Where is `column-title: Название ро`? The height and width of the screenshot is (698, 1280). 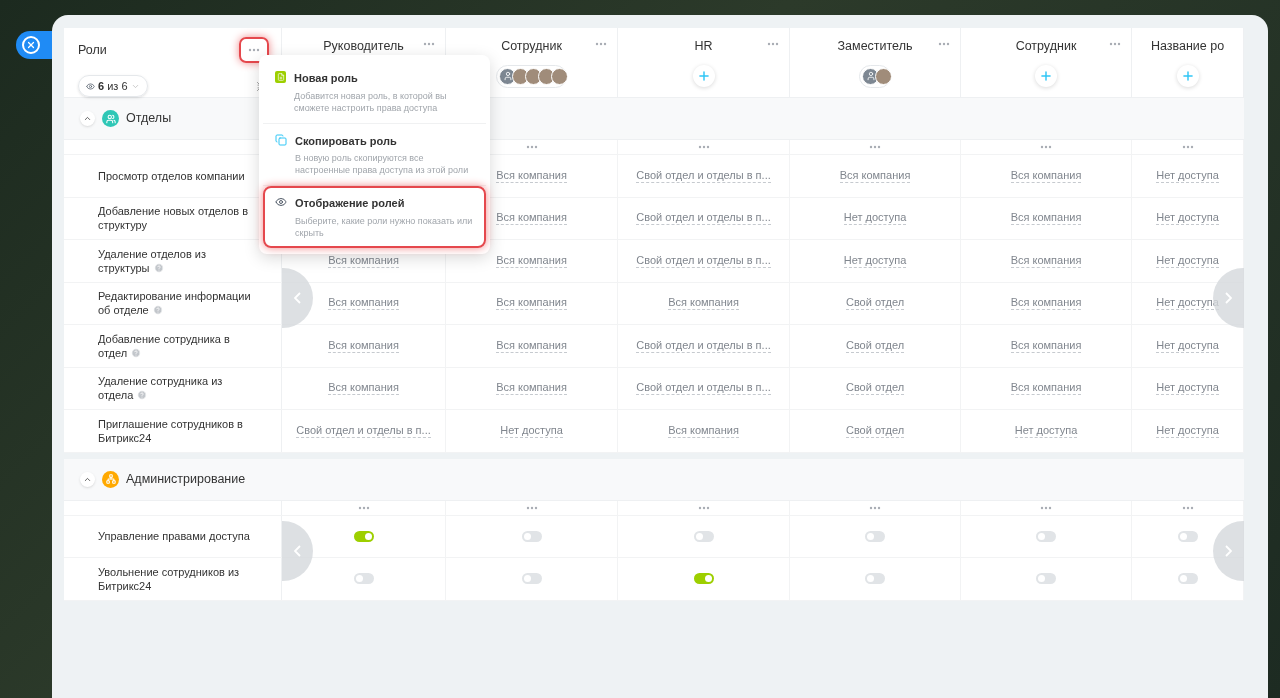
column-title: Название ро is located at coordinates (1187, 46).